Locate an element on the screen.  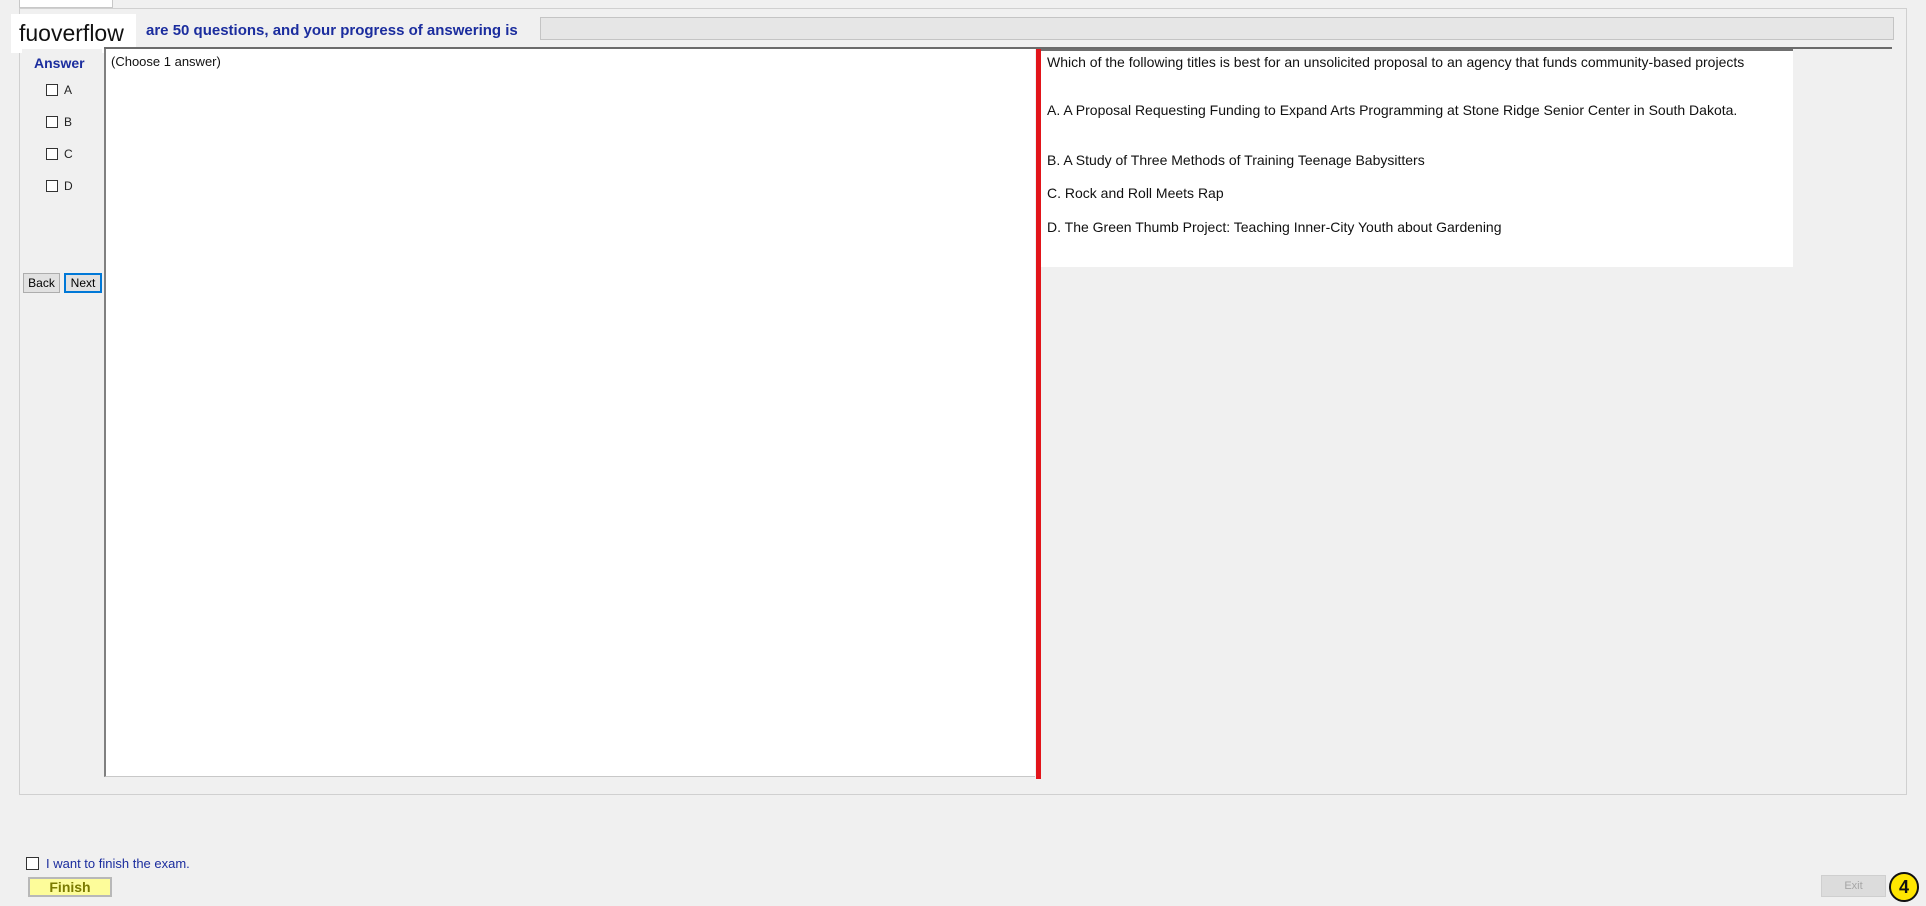
progress-bar is located at coordinates (1217, 28).